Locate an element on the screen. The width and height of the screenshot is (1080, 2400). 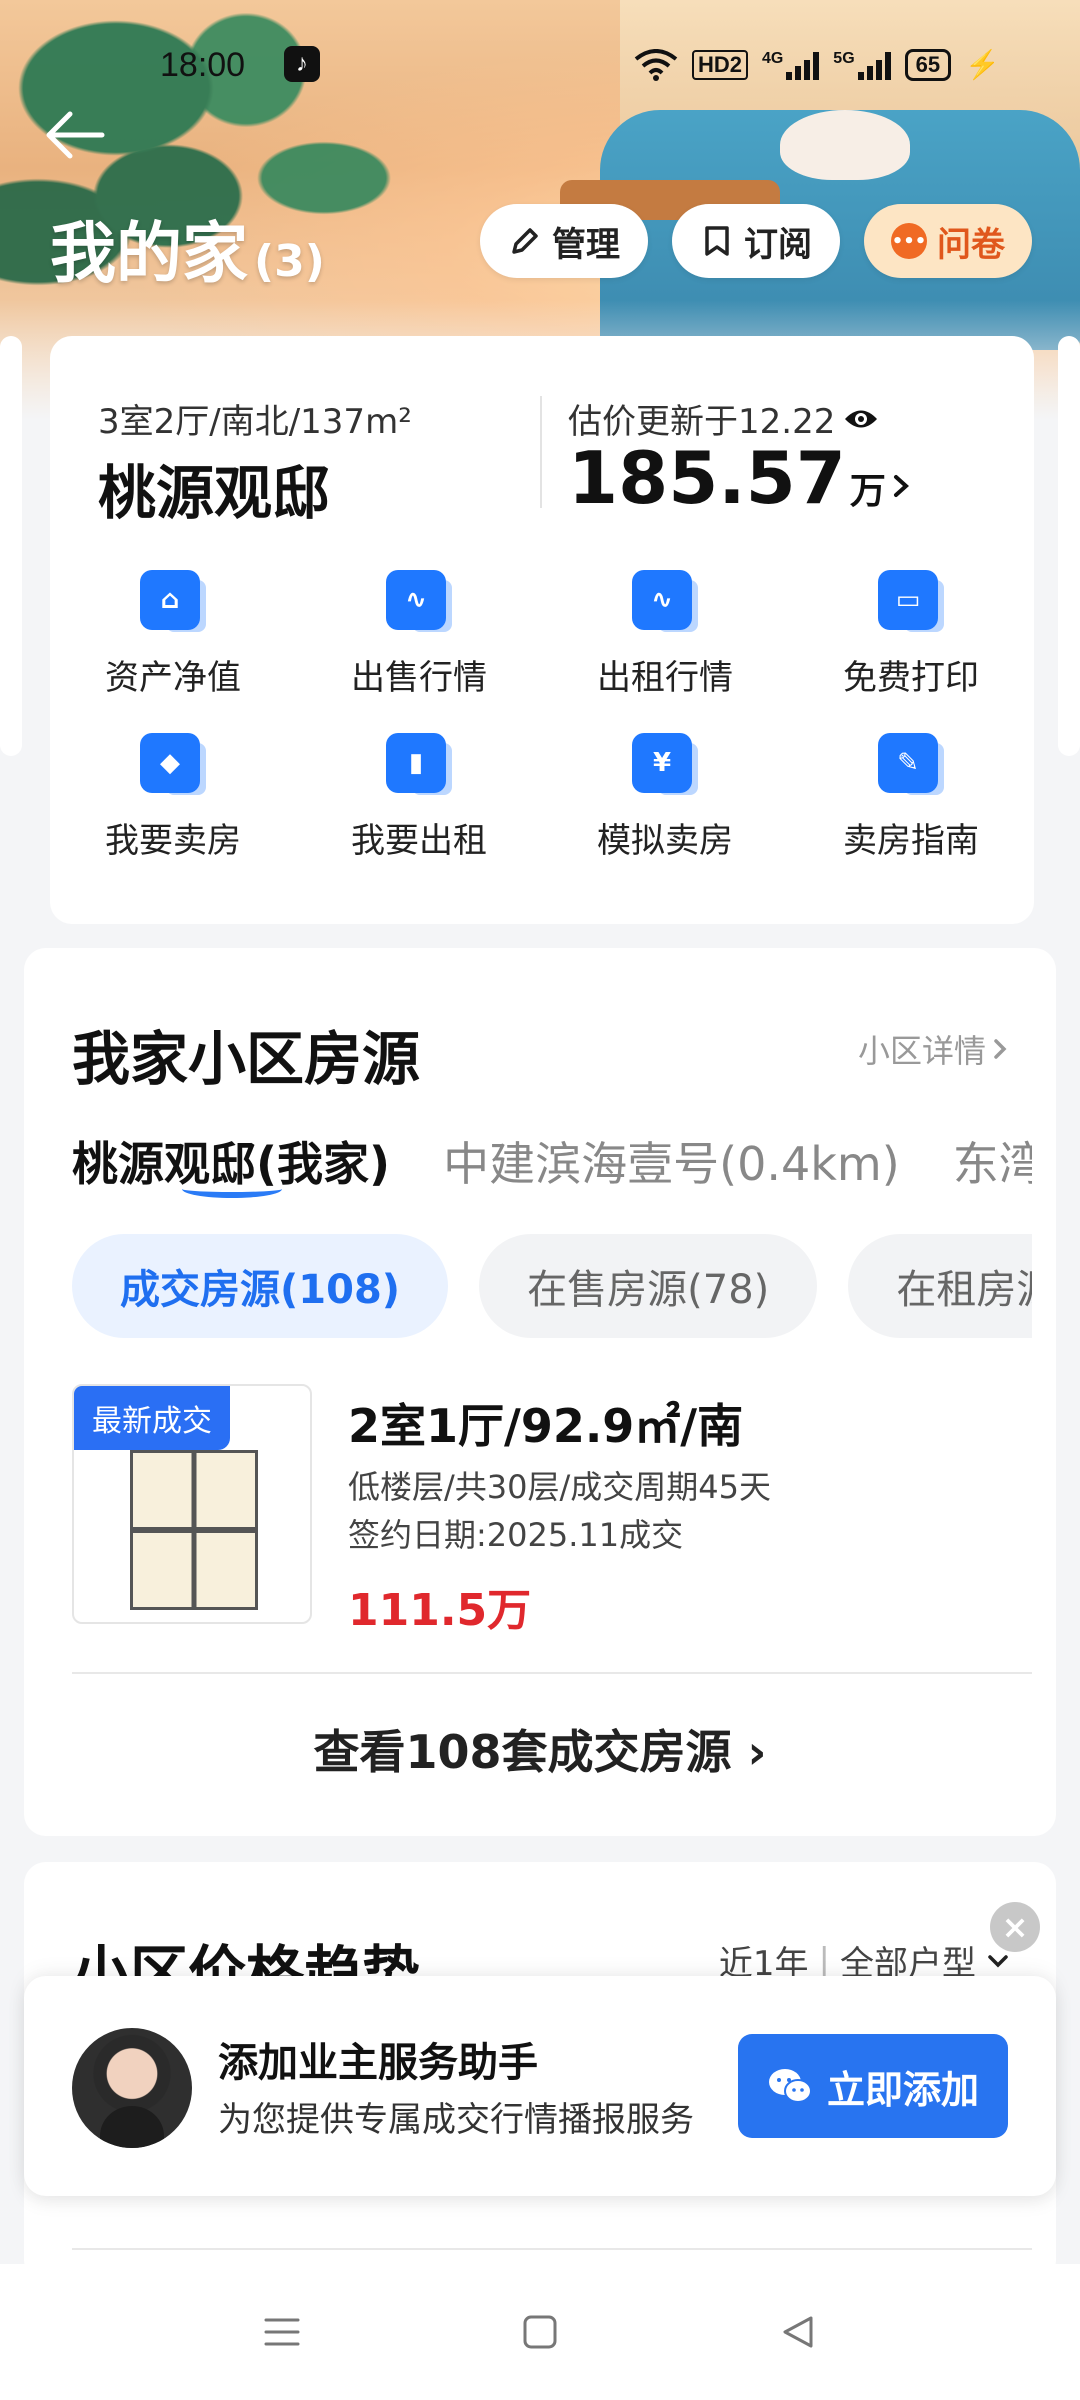
listing-price: 111.5万 is located at coordinates (440, 1610).